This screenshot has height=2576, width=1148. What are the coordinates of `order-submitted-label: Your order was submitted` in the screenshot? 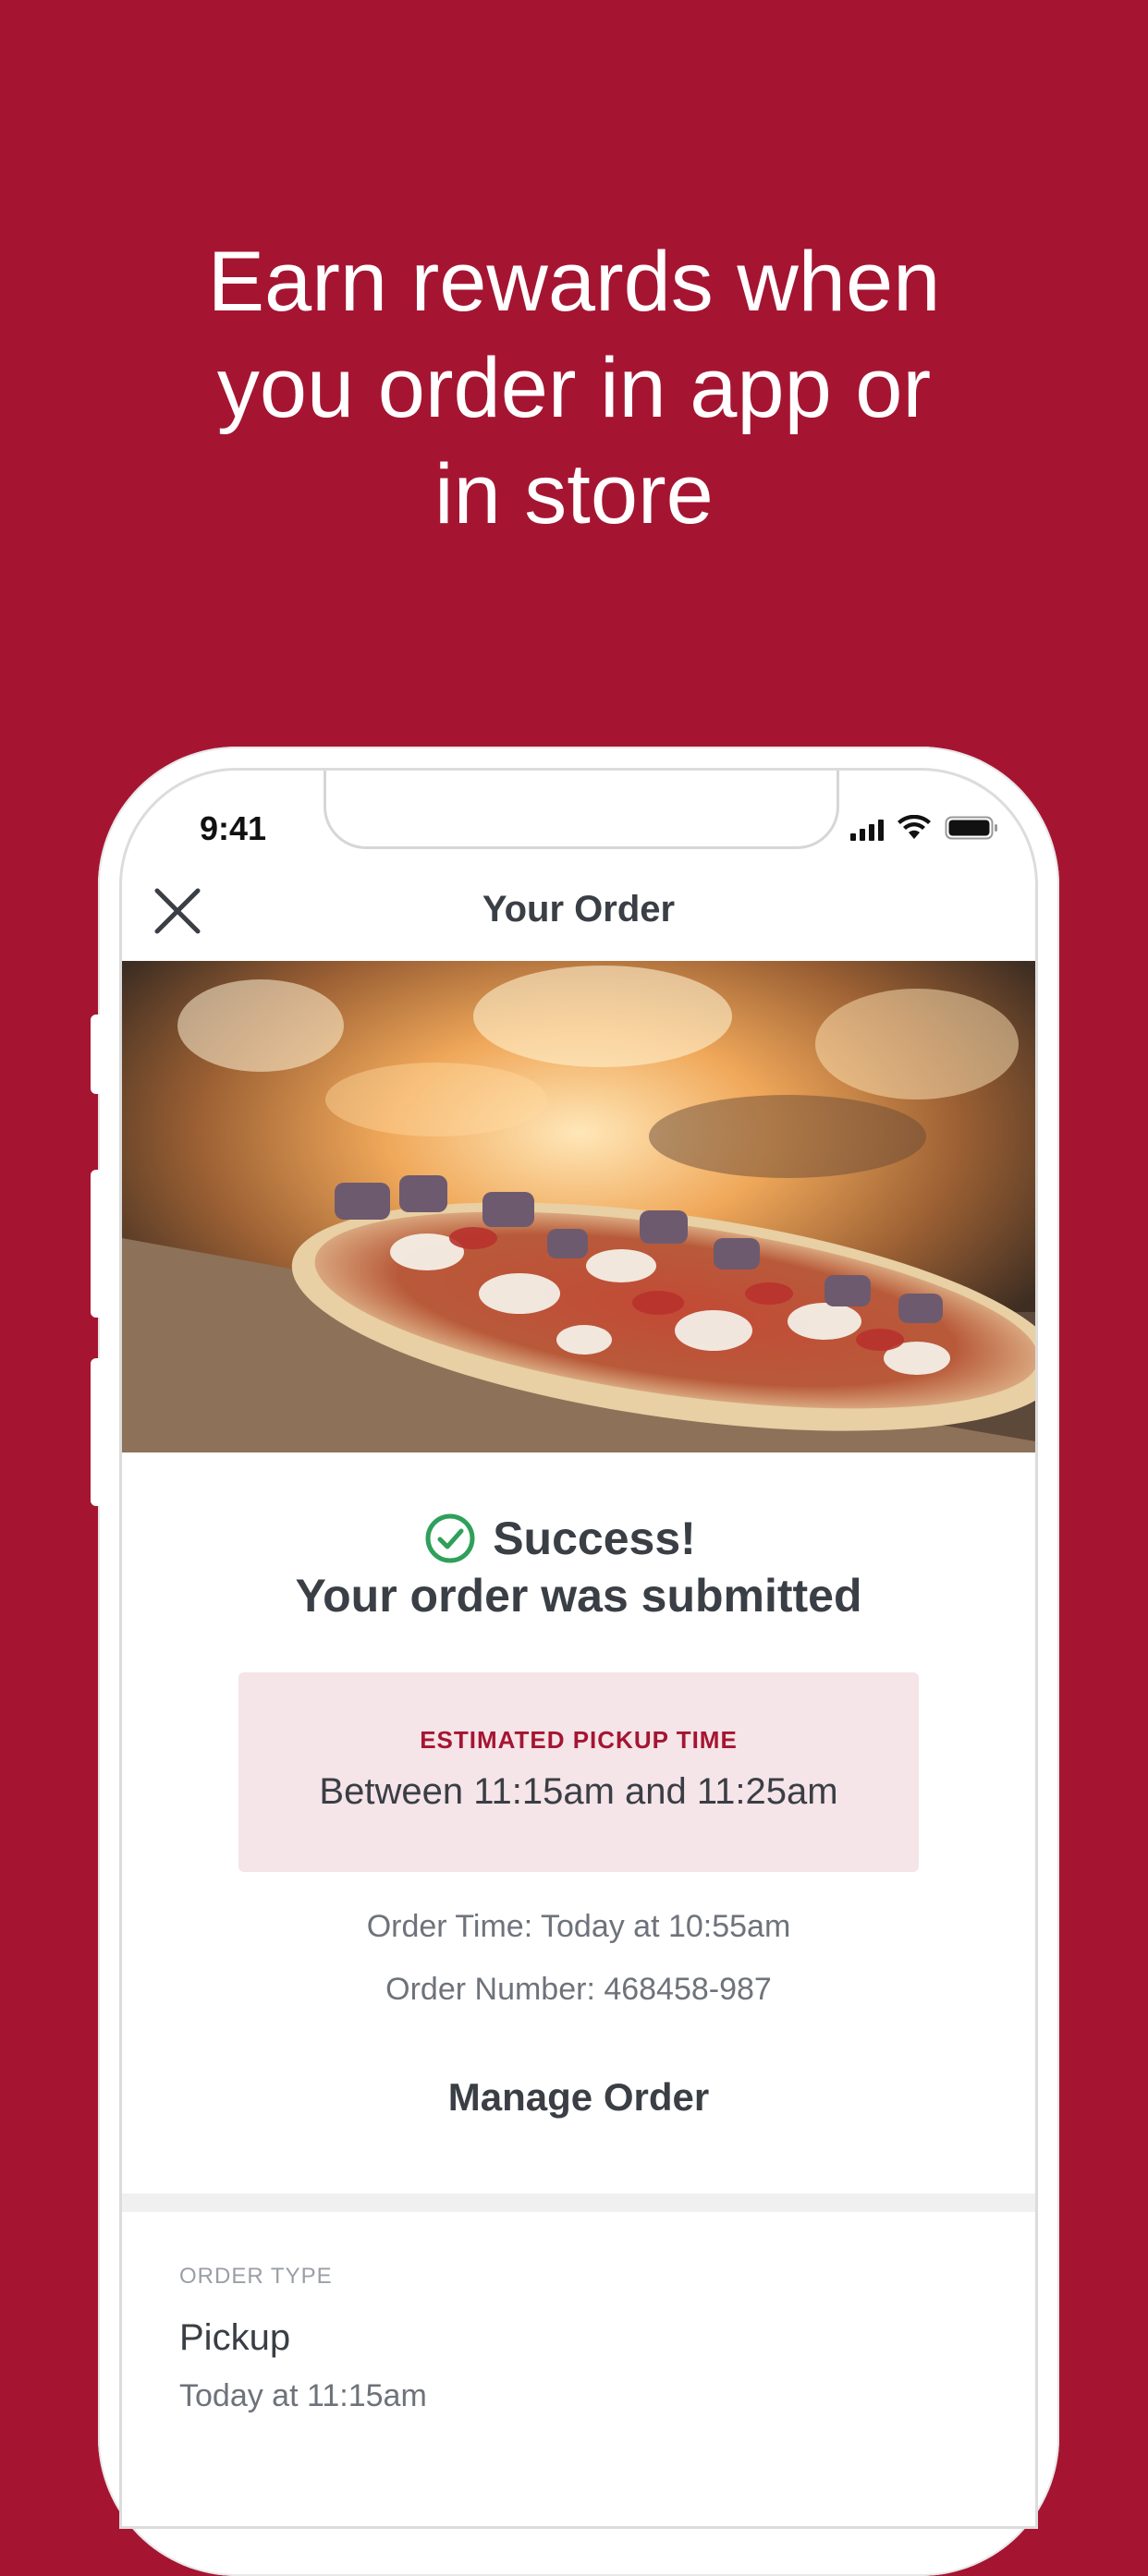 It's located at (579, 1596).